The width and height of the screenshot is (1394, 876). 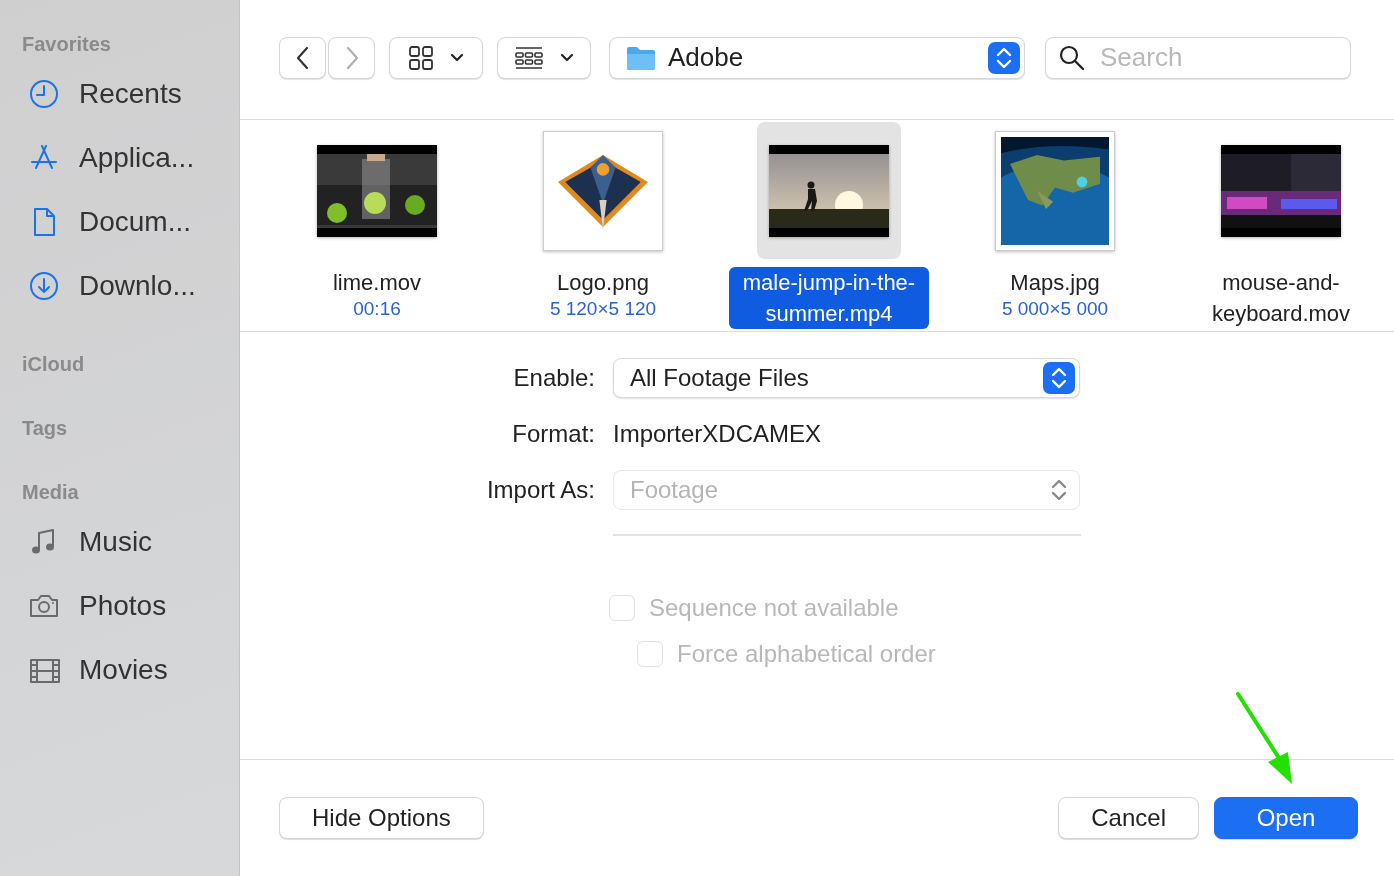 I want to click on file-info: 5 120×5 120, so click(x=603, y=309).